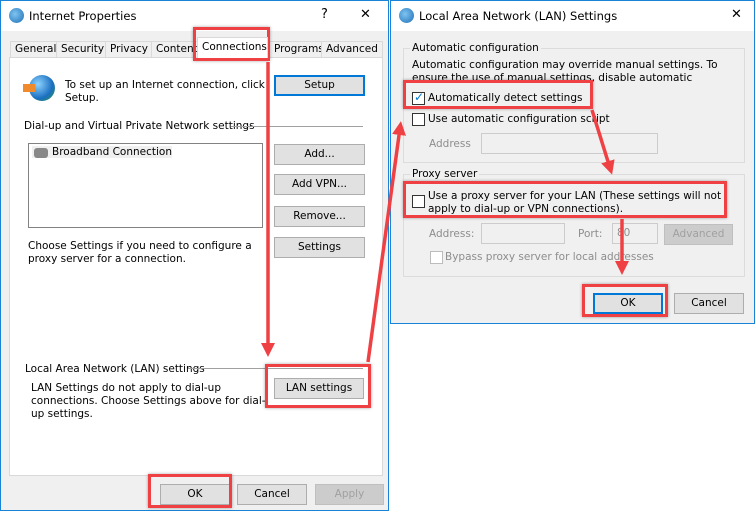 The width and height of the screenshot is (755, 511). I want to click on highlight-ok-right, so click(625, 300).